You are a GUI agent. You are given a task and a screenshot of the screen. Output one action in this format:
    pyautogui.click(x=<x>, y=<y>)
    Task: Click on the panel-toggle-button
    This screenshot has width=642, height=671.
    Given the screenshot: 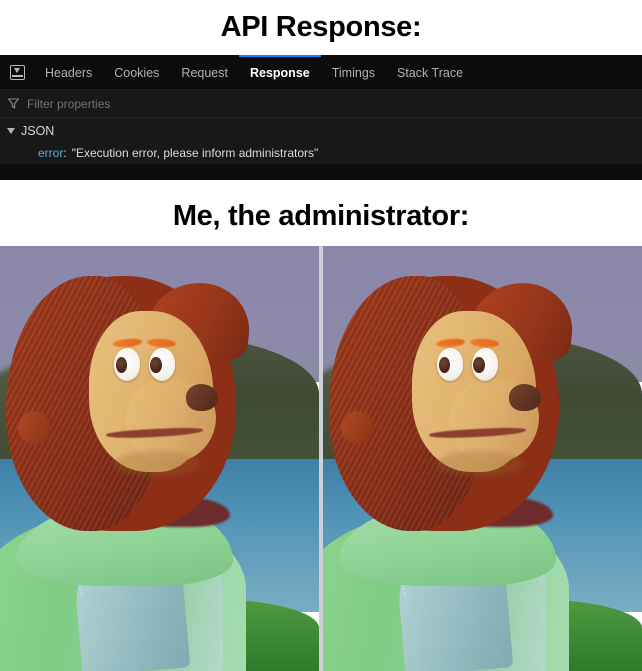 What is the action you would take?
    pyautogui.click(x=17, y=72)
    